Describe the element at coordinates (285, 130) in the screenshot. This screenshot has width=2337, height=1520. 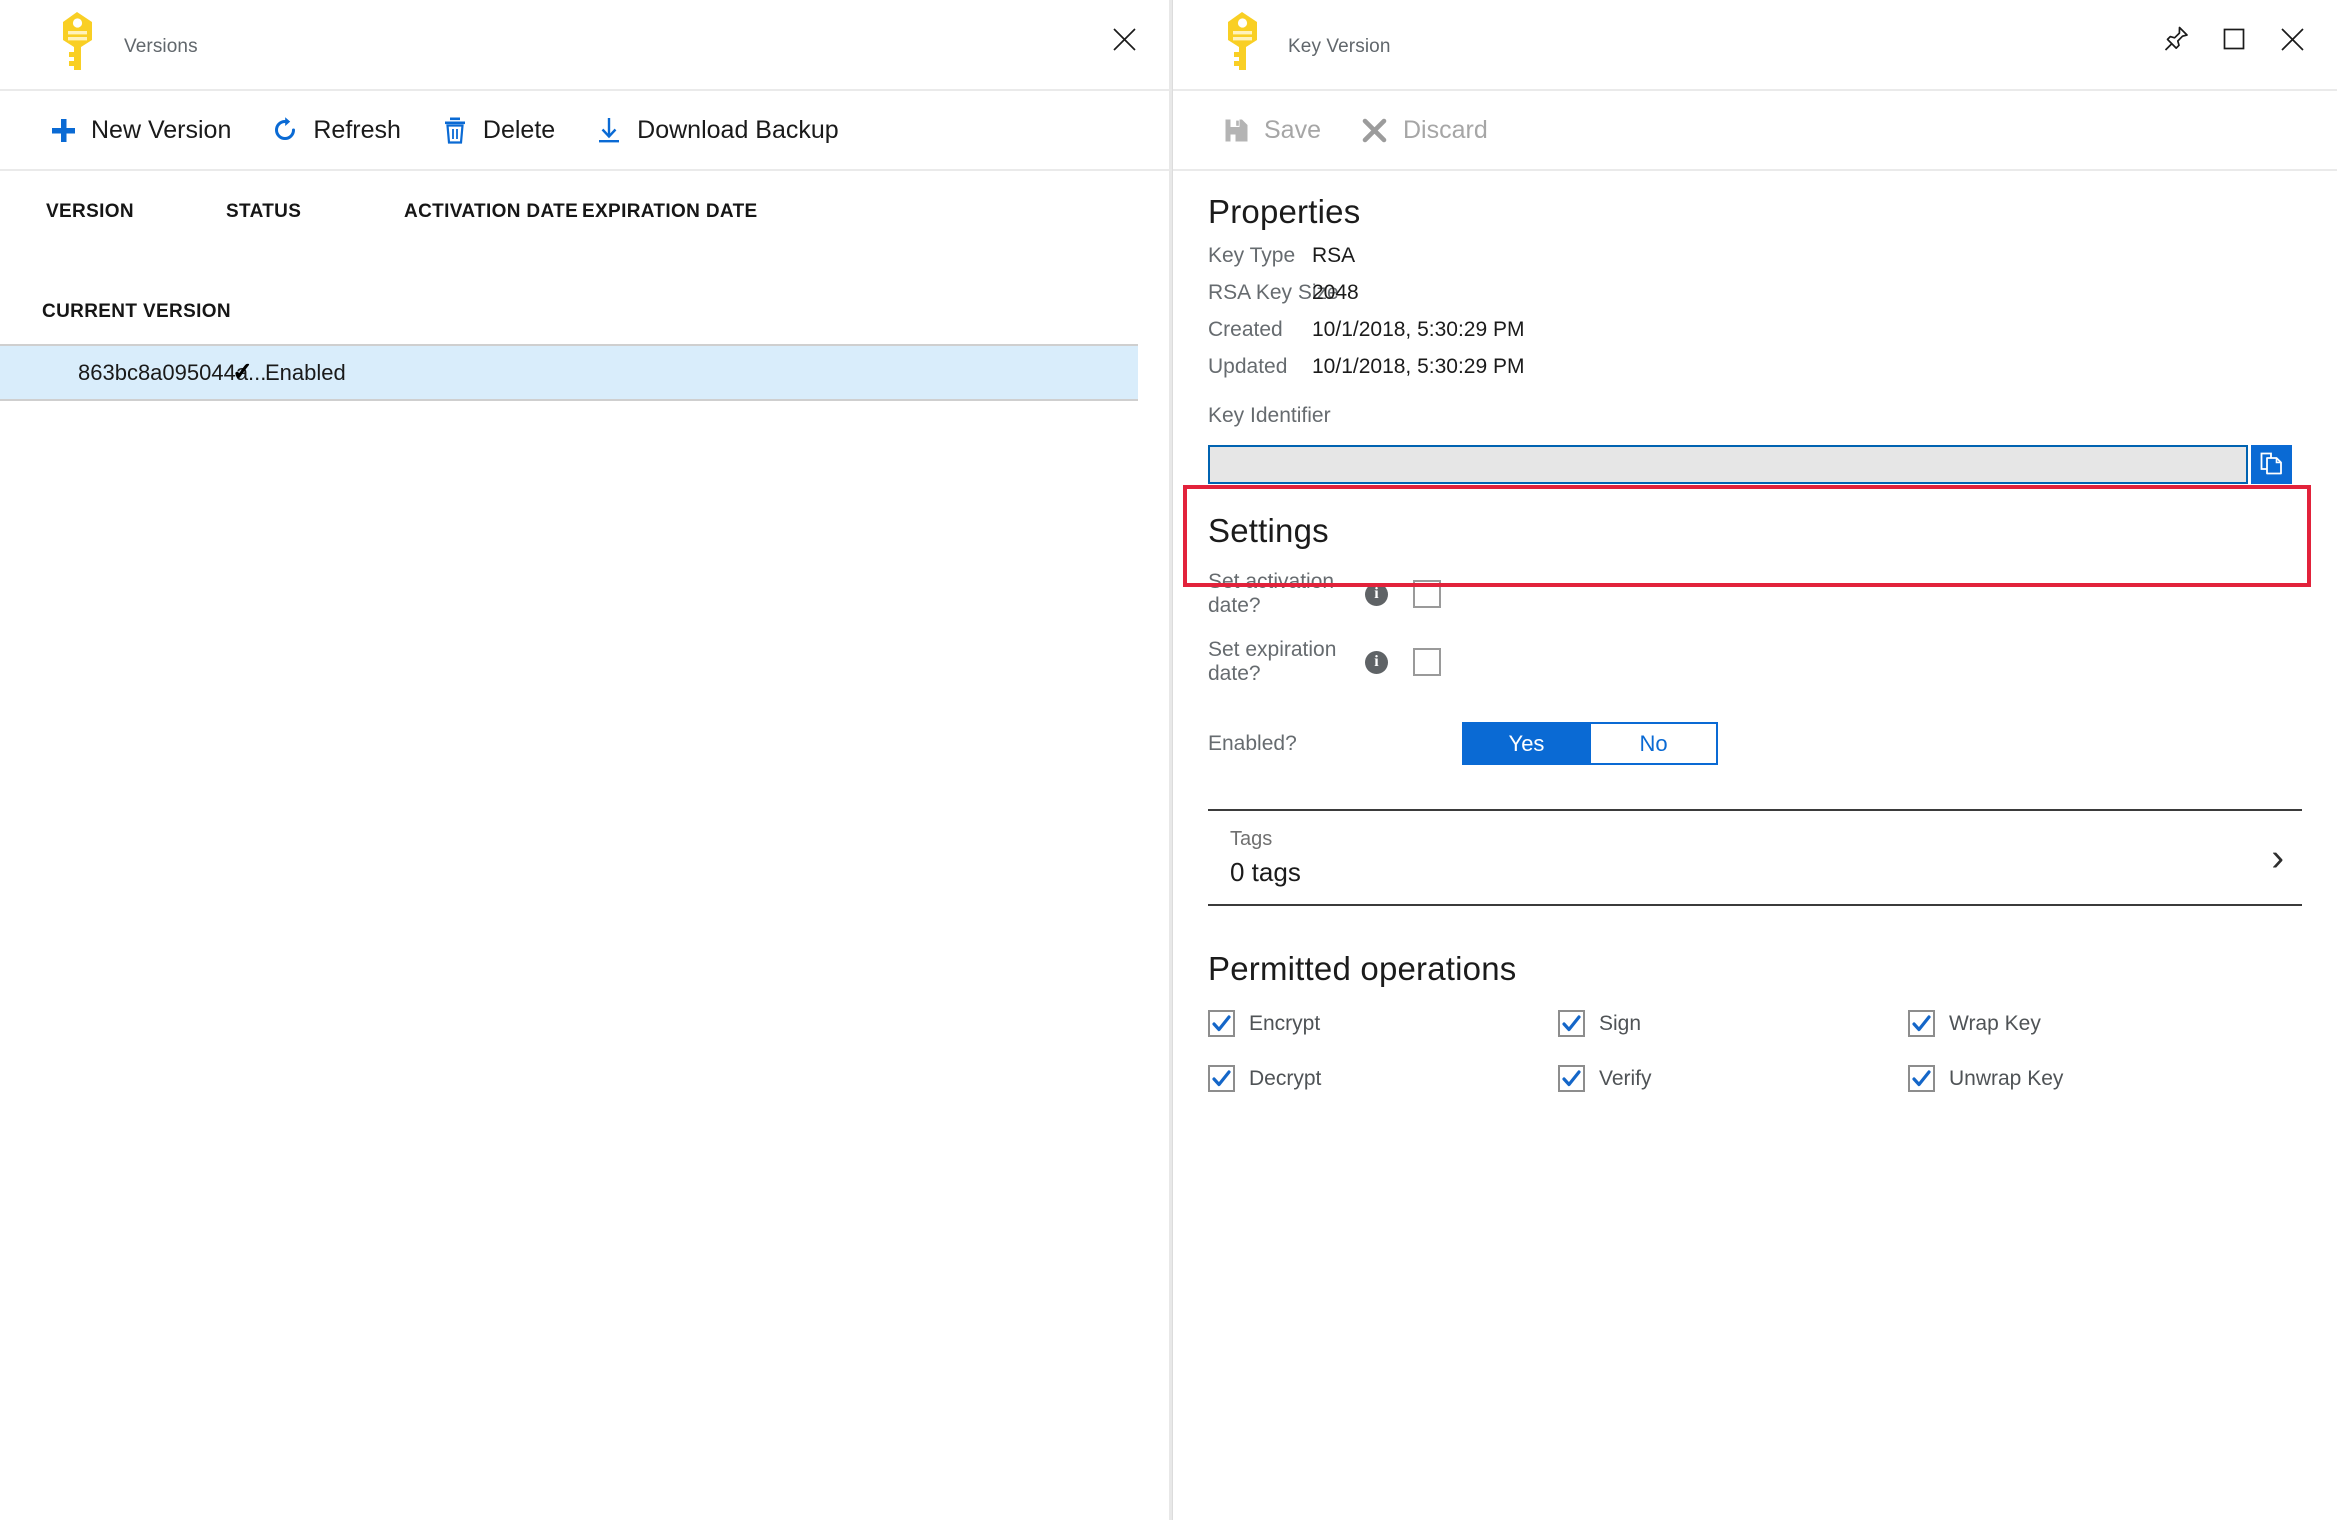
I see `refresh-icon` at that location.